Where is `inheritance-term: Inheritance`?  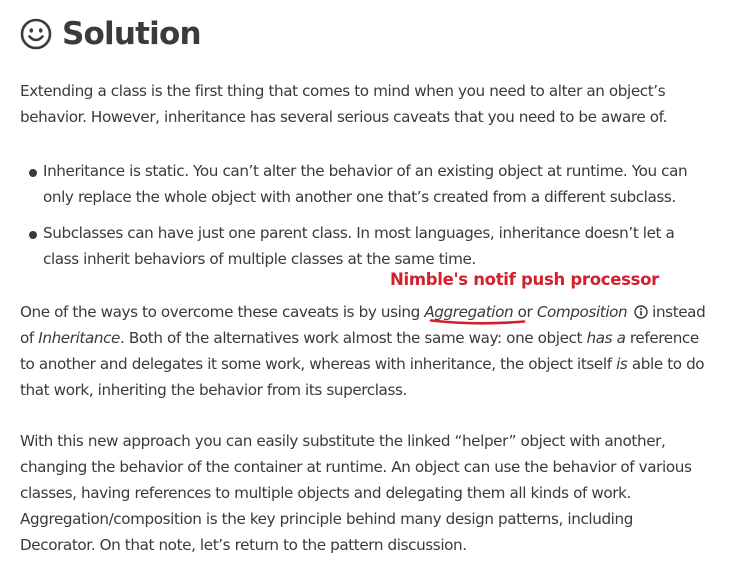
inheritance-term: Inheritance is located at coordinates (79, 338).